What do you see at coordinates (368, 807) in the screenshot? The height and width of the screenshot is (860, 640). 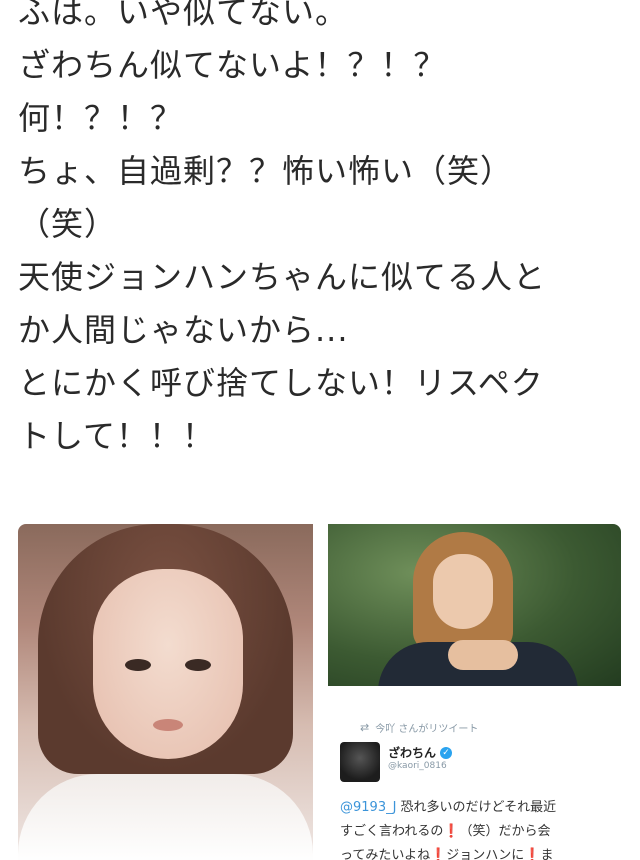 I see `mention-link: @9193_J` at bounding box center [368, 807].